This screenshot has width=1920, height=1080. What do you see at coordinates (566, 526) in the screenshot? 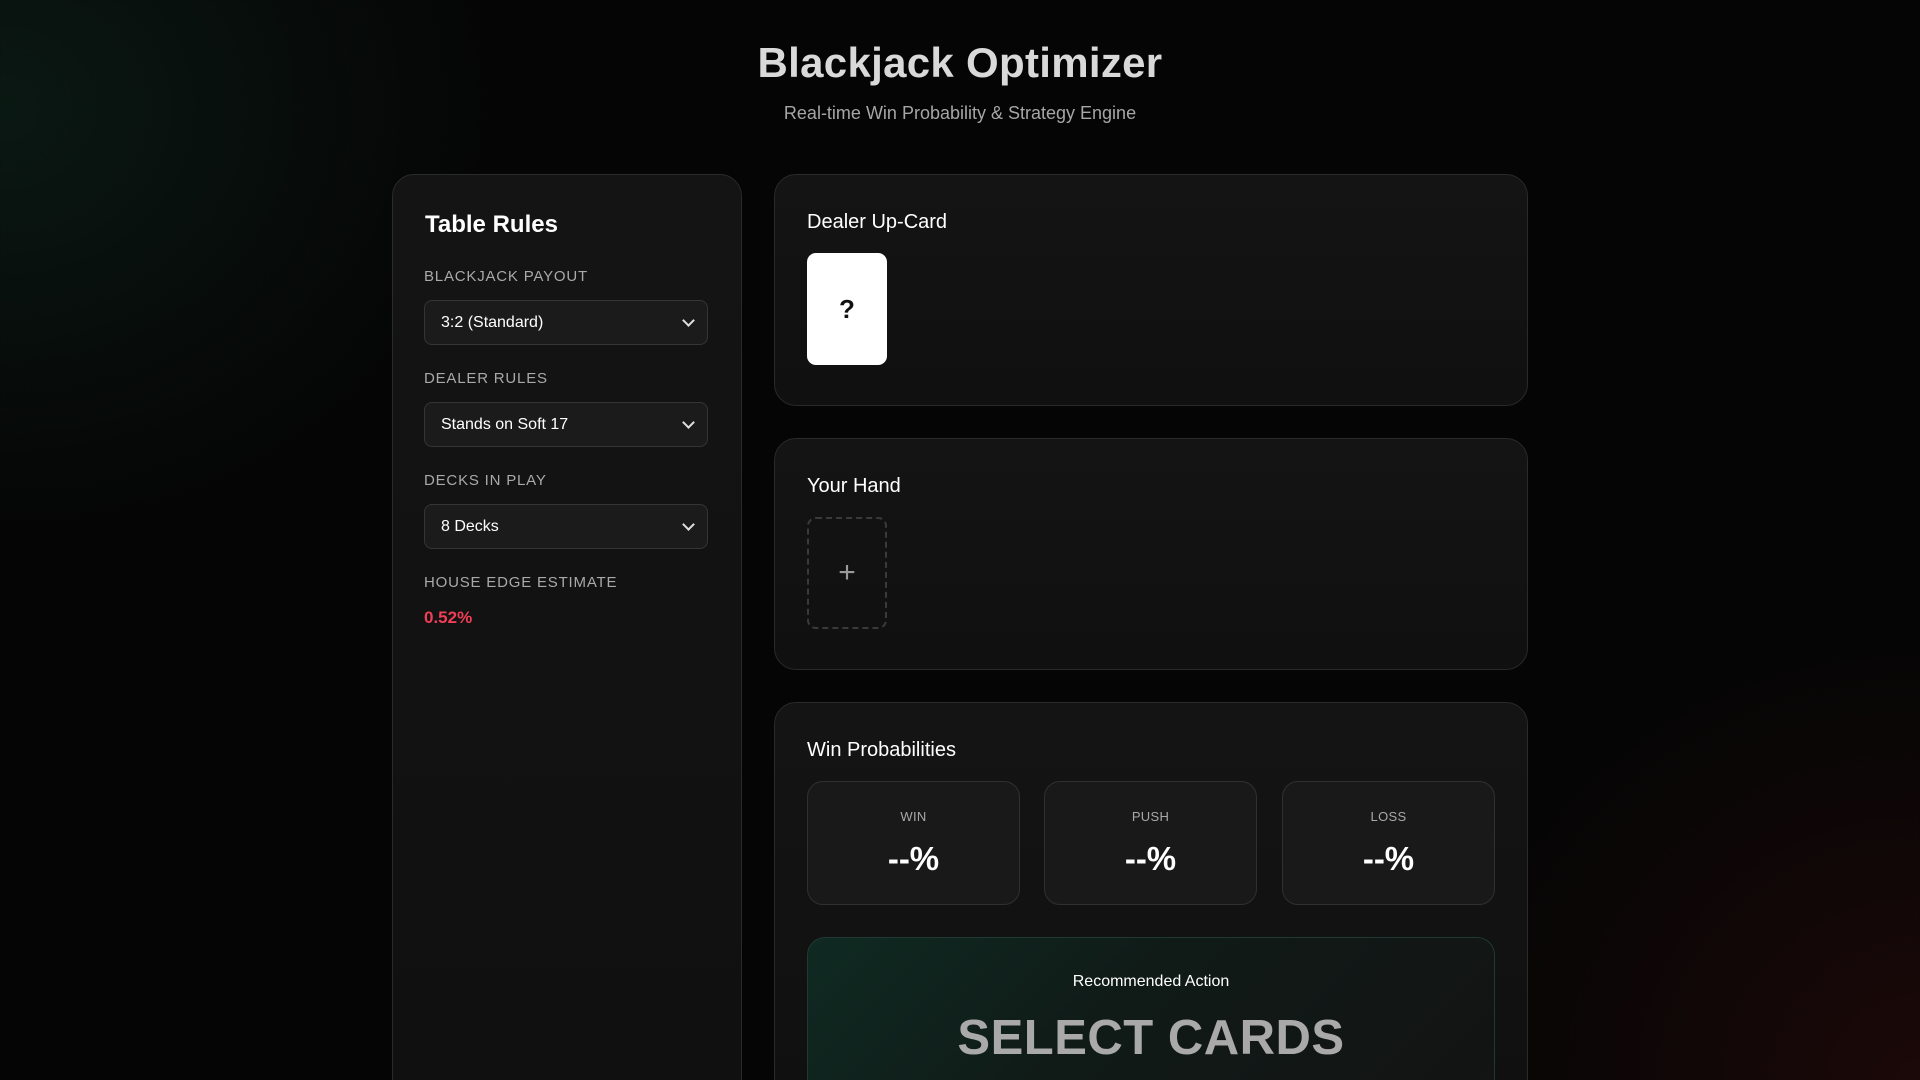
I see `decks-in-play-select: 8 Decks` at bounding box center [566, 526].